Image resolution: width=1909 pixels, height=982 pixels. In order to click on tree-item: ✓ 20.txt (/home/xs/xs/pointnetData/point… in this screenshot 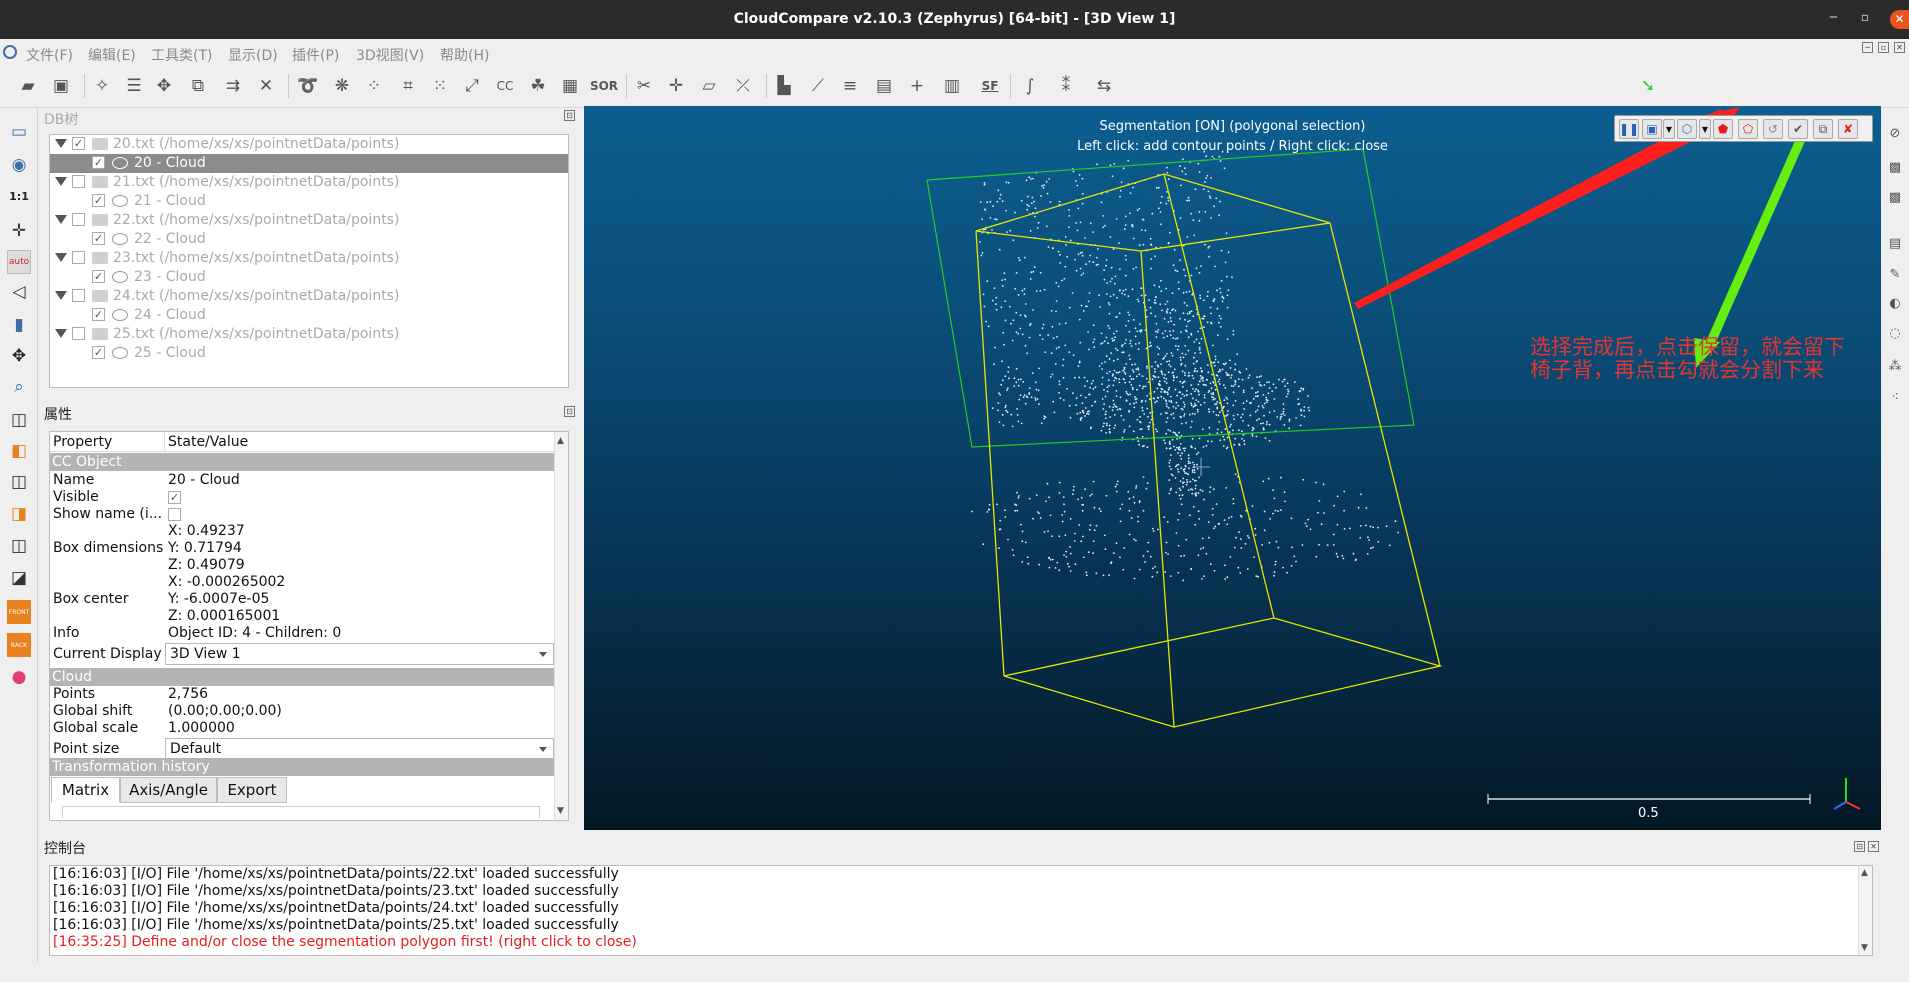, I will do `click(309, 144)`.